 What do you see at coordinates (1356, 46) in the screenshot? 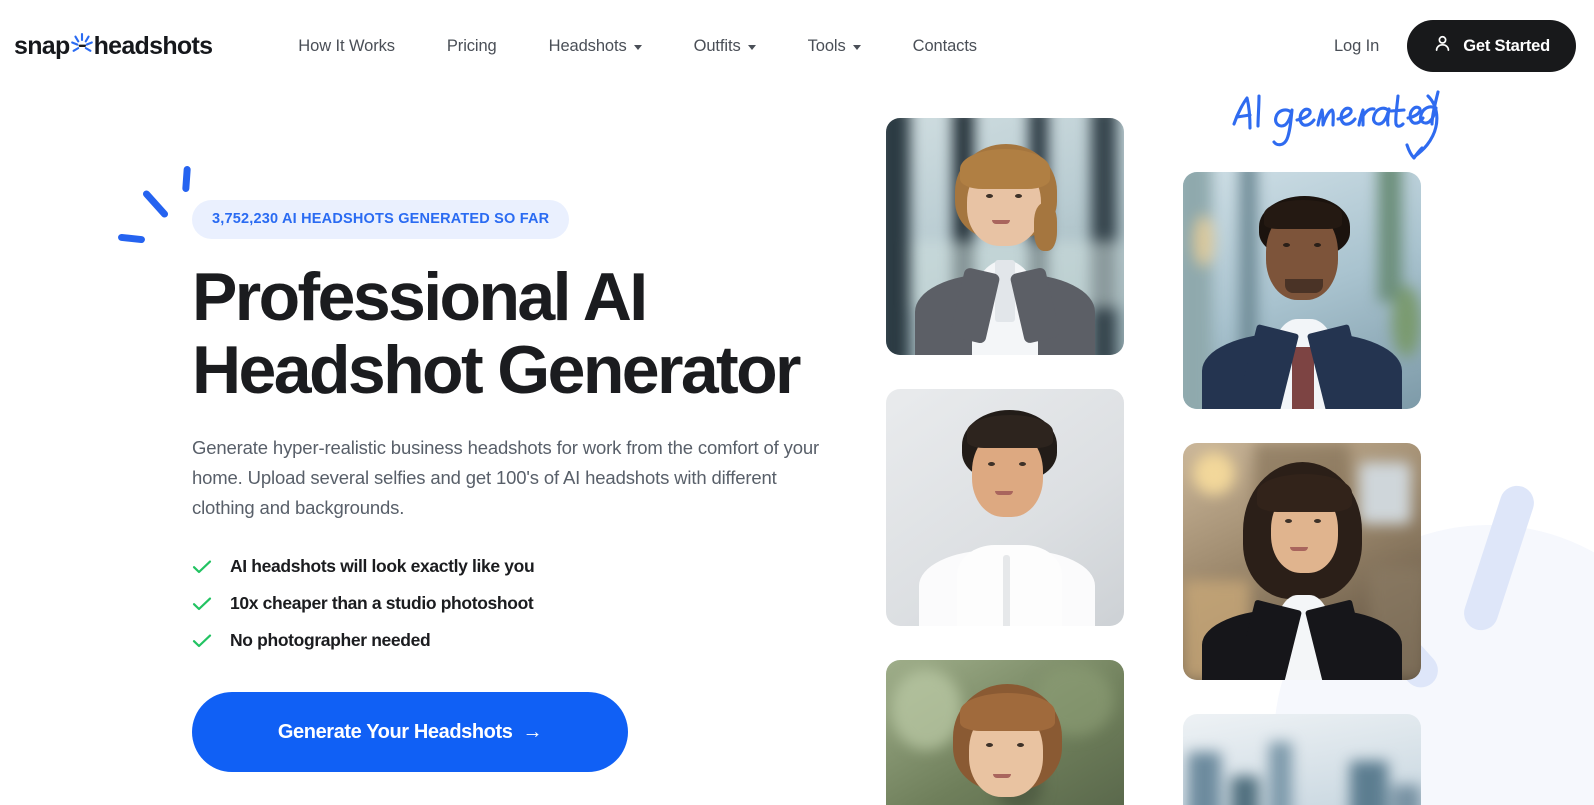
I see `login-link: Log In` at bounding box center [1356, 46].